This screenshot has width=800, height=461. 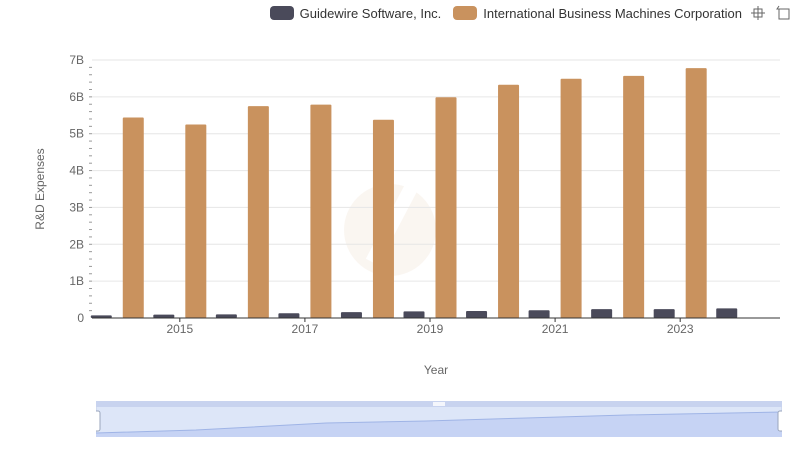 What do you see at coordinates (76, 97) in the screenshot?
I see `y-tick-label: 6B` at bounding box center [76, 97].